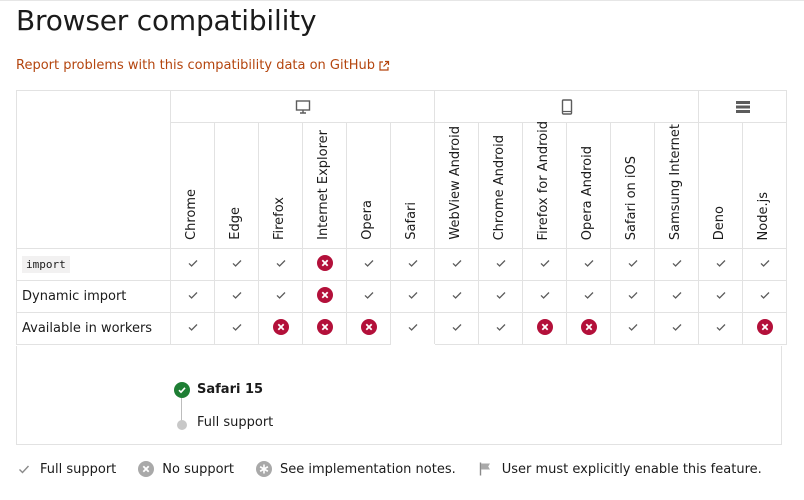  I want to click on feature-header-cell, so click(93, 169).